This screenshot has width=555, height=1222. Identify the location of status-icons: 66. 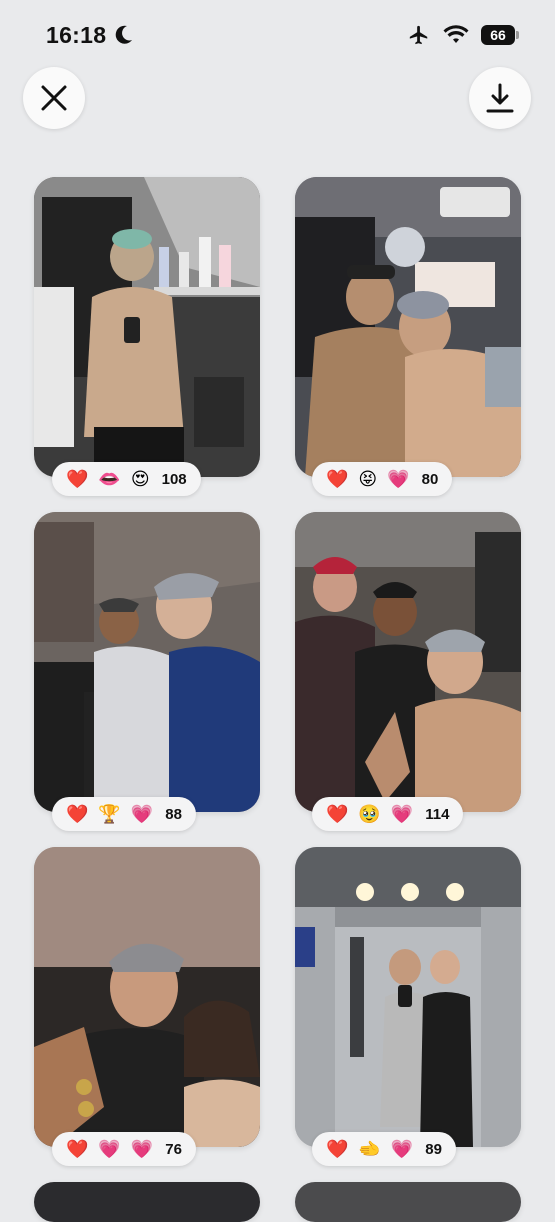
(463, 35).